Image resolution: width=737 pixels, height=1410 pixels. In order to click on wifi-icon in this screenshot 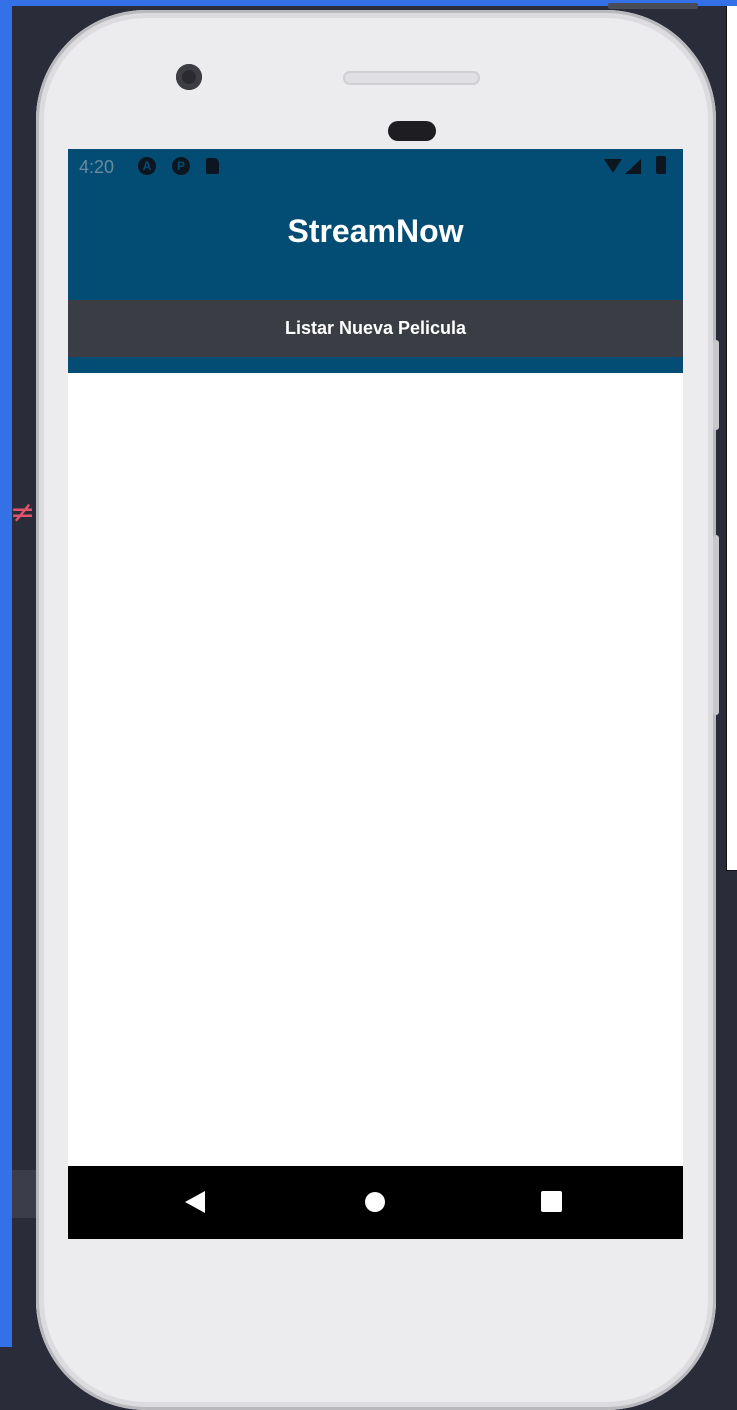, I will do `click(613, 166)`.